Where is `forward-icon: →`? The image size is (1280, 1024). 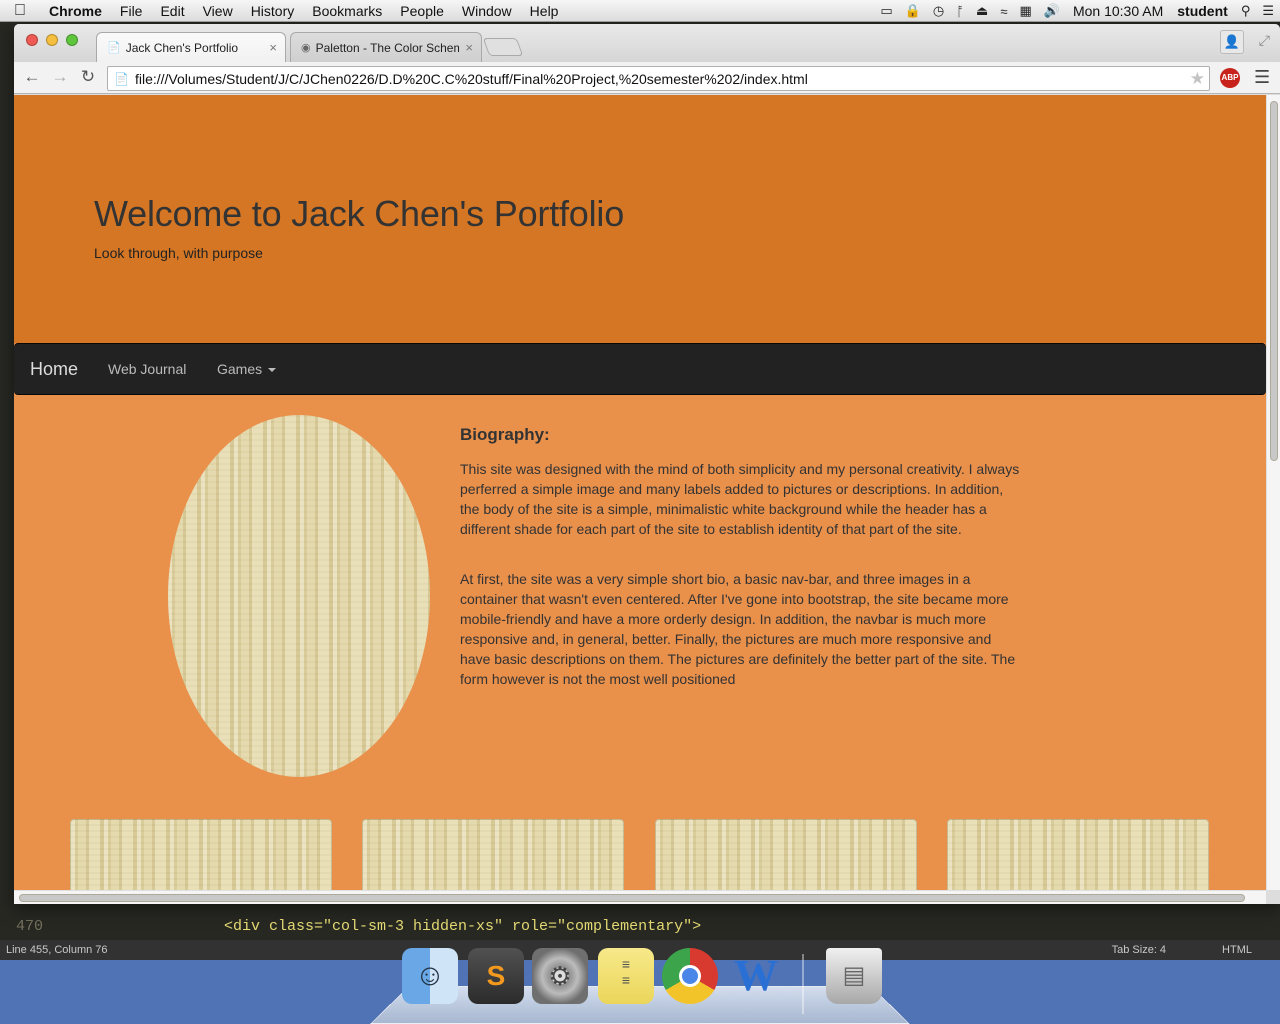
forward-icon: → is located at coordinates (60, 77).